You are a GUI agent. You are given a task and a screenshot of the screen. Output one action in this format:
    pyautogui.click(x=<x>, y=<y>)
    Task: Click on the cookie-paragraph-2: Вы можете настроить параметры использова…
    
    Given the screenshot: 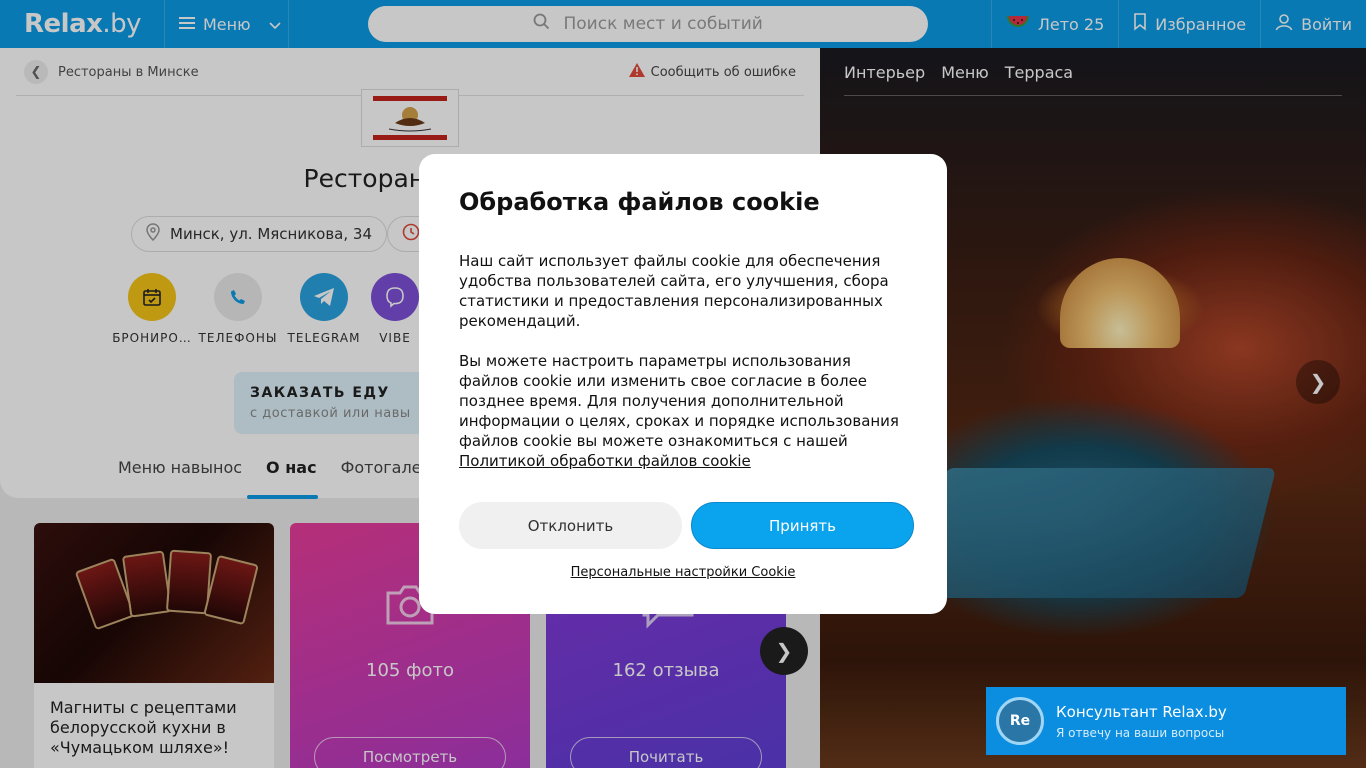 What is the action you would take?
    pyautogui.click(x=683, y=411)
    